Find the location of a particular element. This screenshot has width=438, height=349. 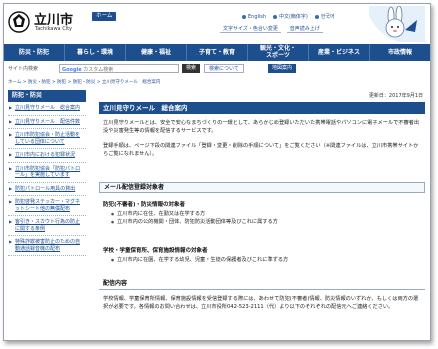

lang-korean-link: 한국어 is located at coordinates (324, 16).